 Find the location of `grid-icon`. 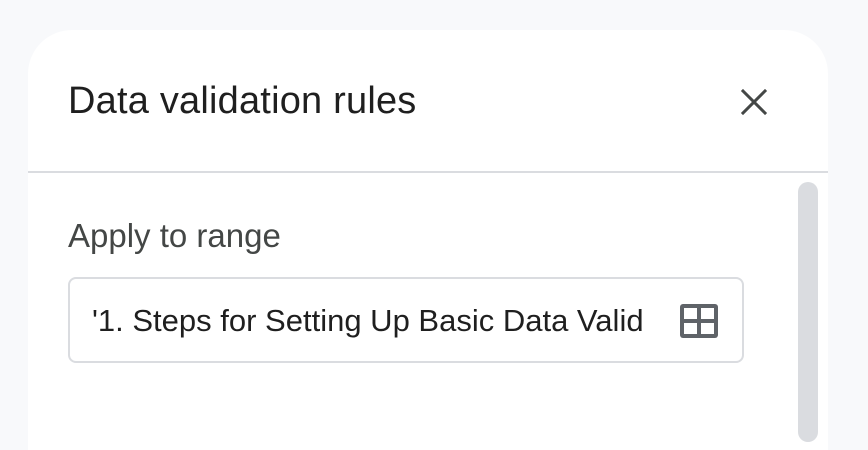

grid-icon is located at coordinates (699, 321).